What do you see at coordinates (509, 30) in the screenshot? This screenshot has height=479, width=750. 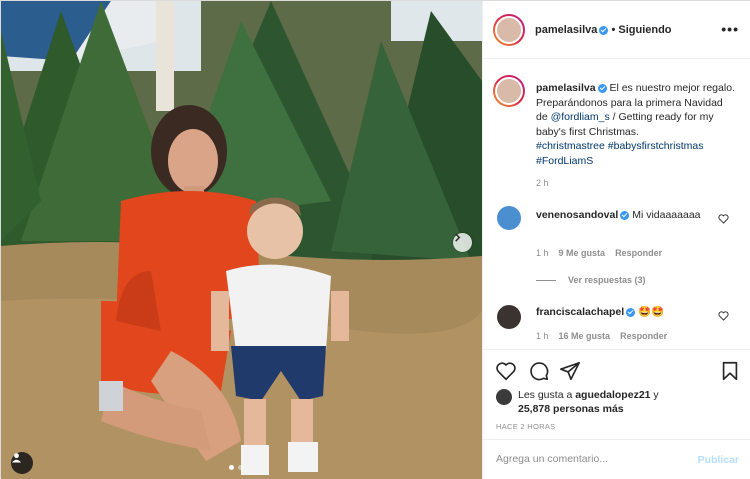 I see `author-avatar` at bounding box center [509, 30].